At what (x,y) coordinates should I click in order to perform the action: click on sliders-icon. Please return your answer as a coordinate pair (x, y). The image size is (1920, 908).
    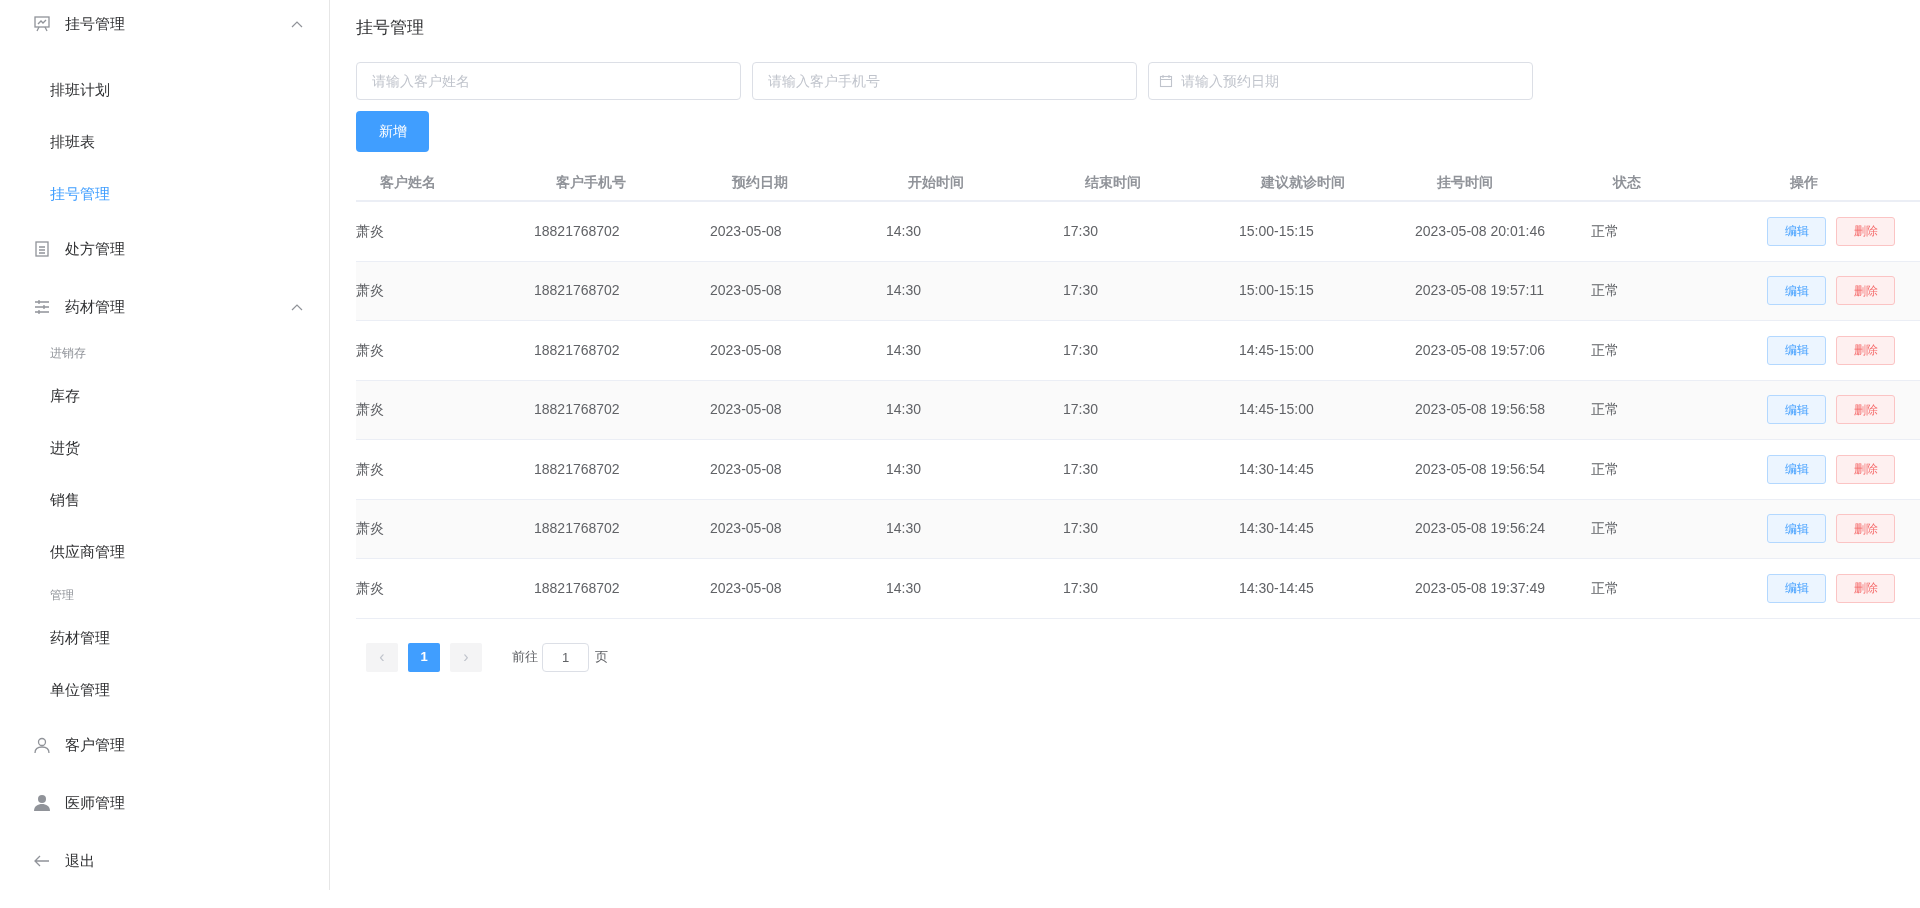
    Looking at the image, I should click on (42, 307).